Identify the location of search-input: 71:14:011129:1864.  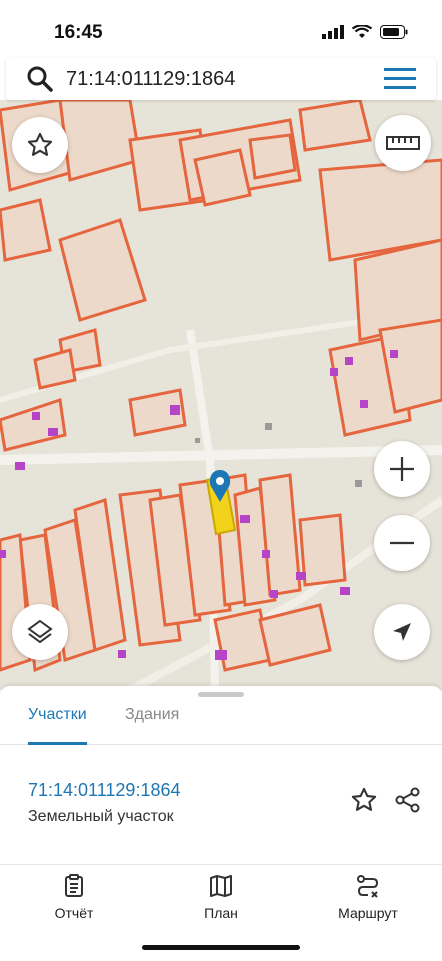
(150, 79).